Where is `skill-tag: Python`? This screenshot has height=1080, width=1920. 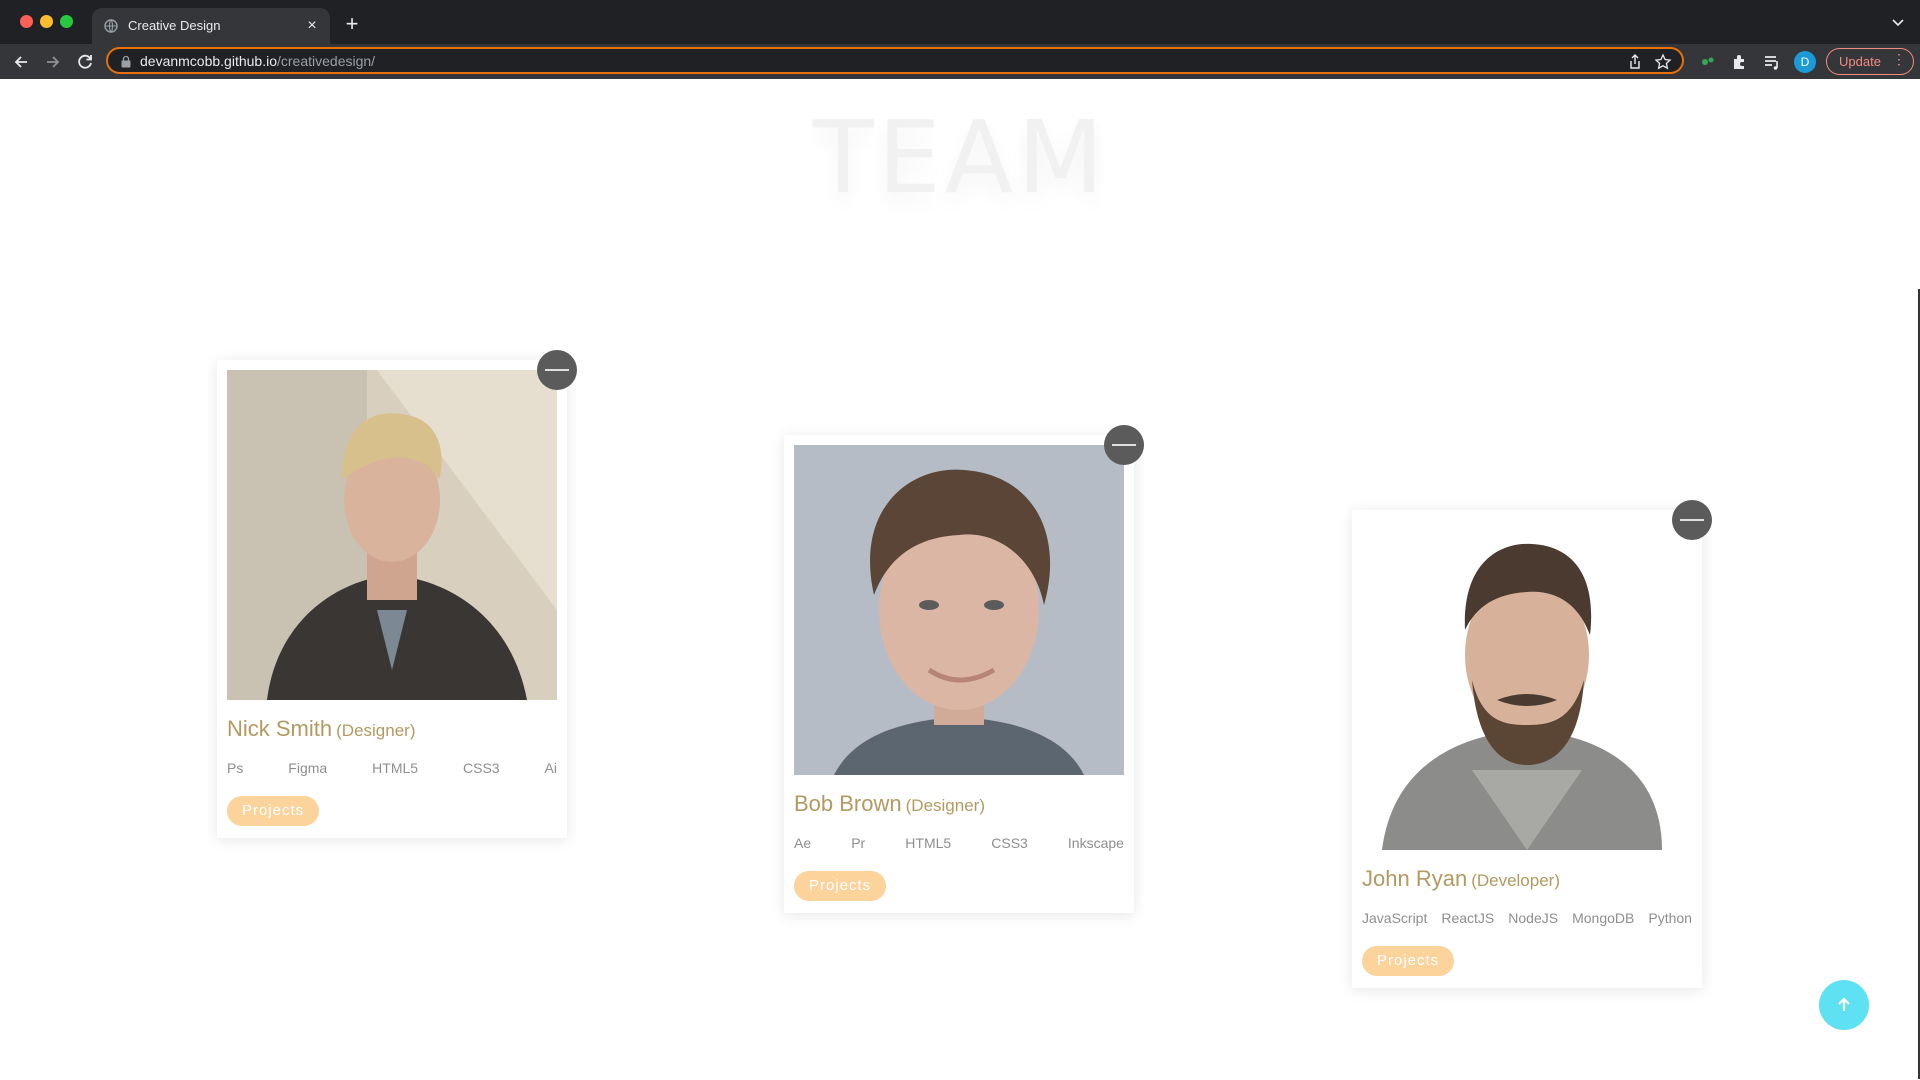 skill-tag: Python is located at coordinates (1670, 918).